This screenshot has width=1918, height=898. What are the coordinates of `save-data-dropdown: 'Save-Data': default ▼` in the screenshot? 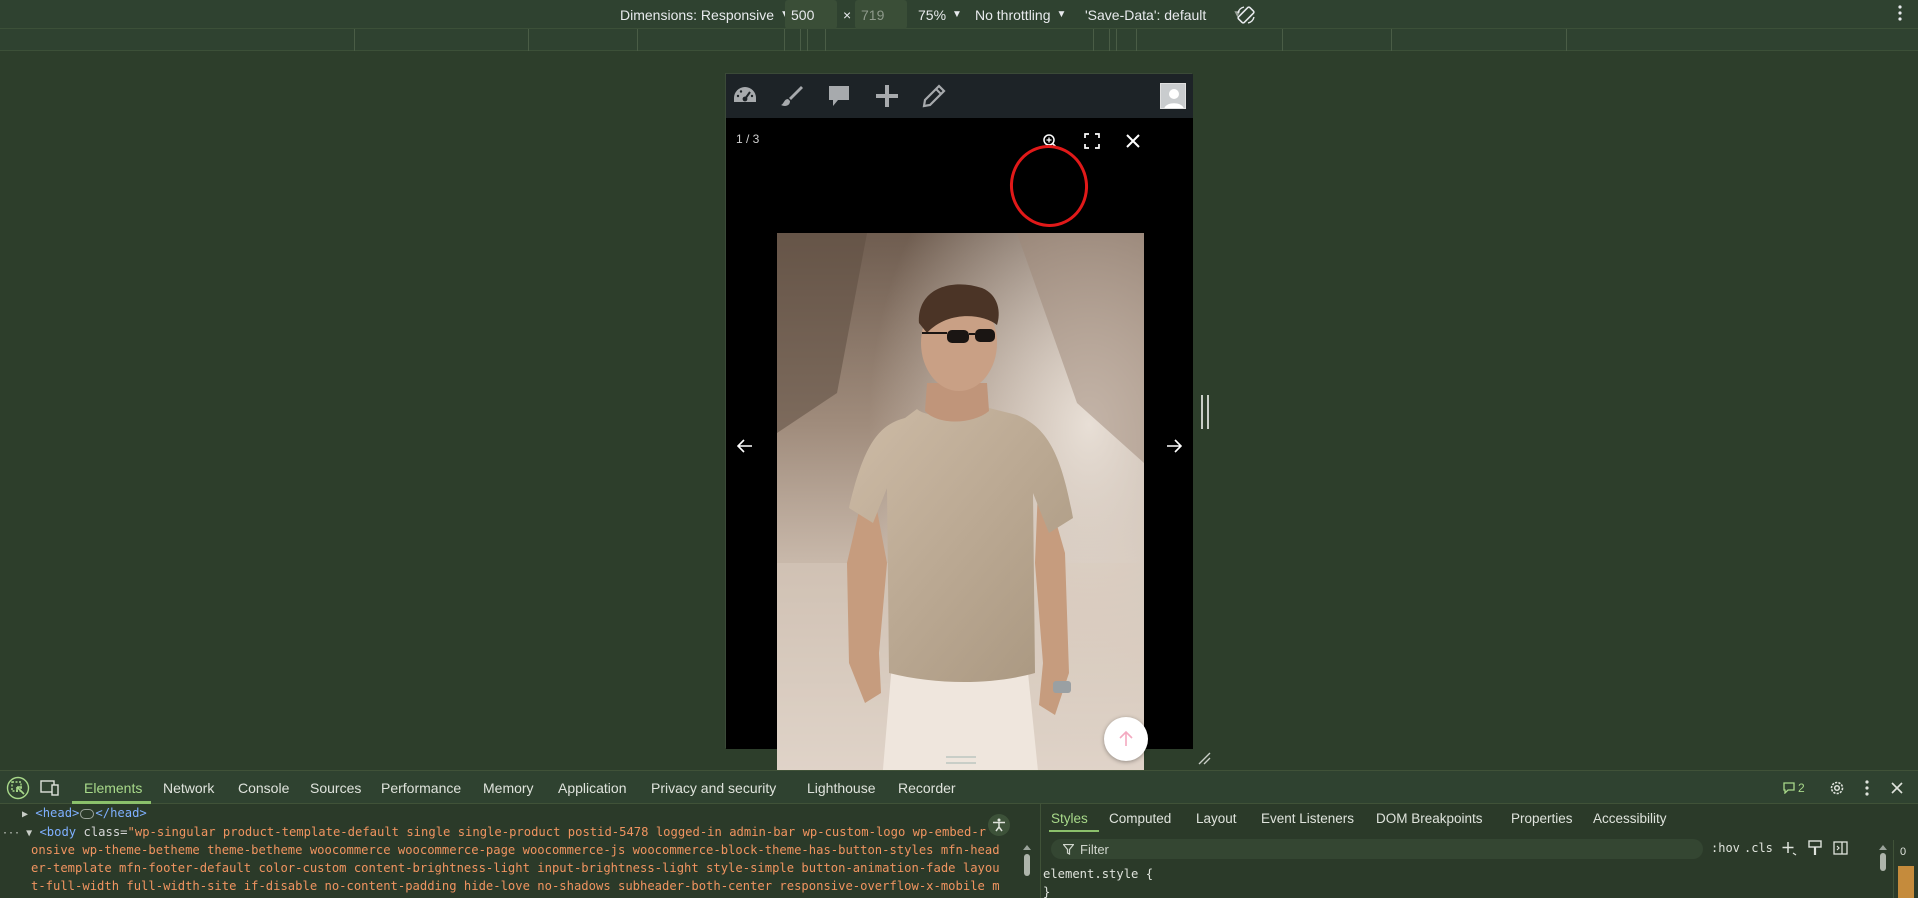 It's located at (1163, 14).